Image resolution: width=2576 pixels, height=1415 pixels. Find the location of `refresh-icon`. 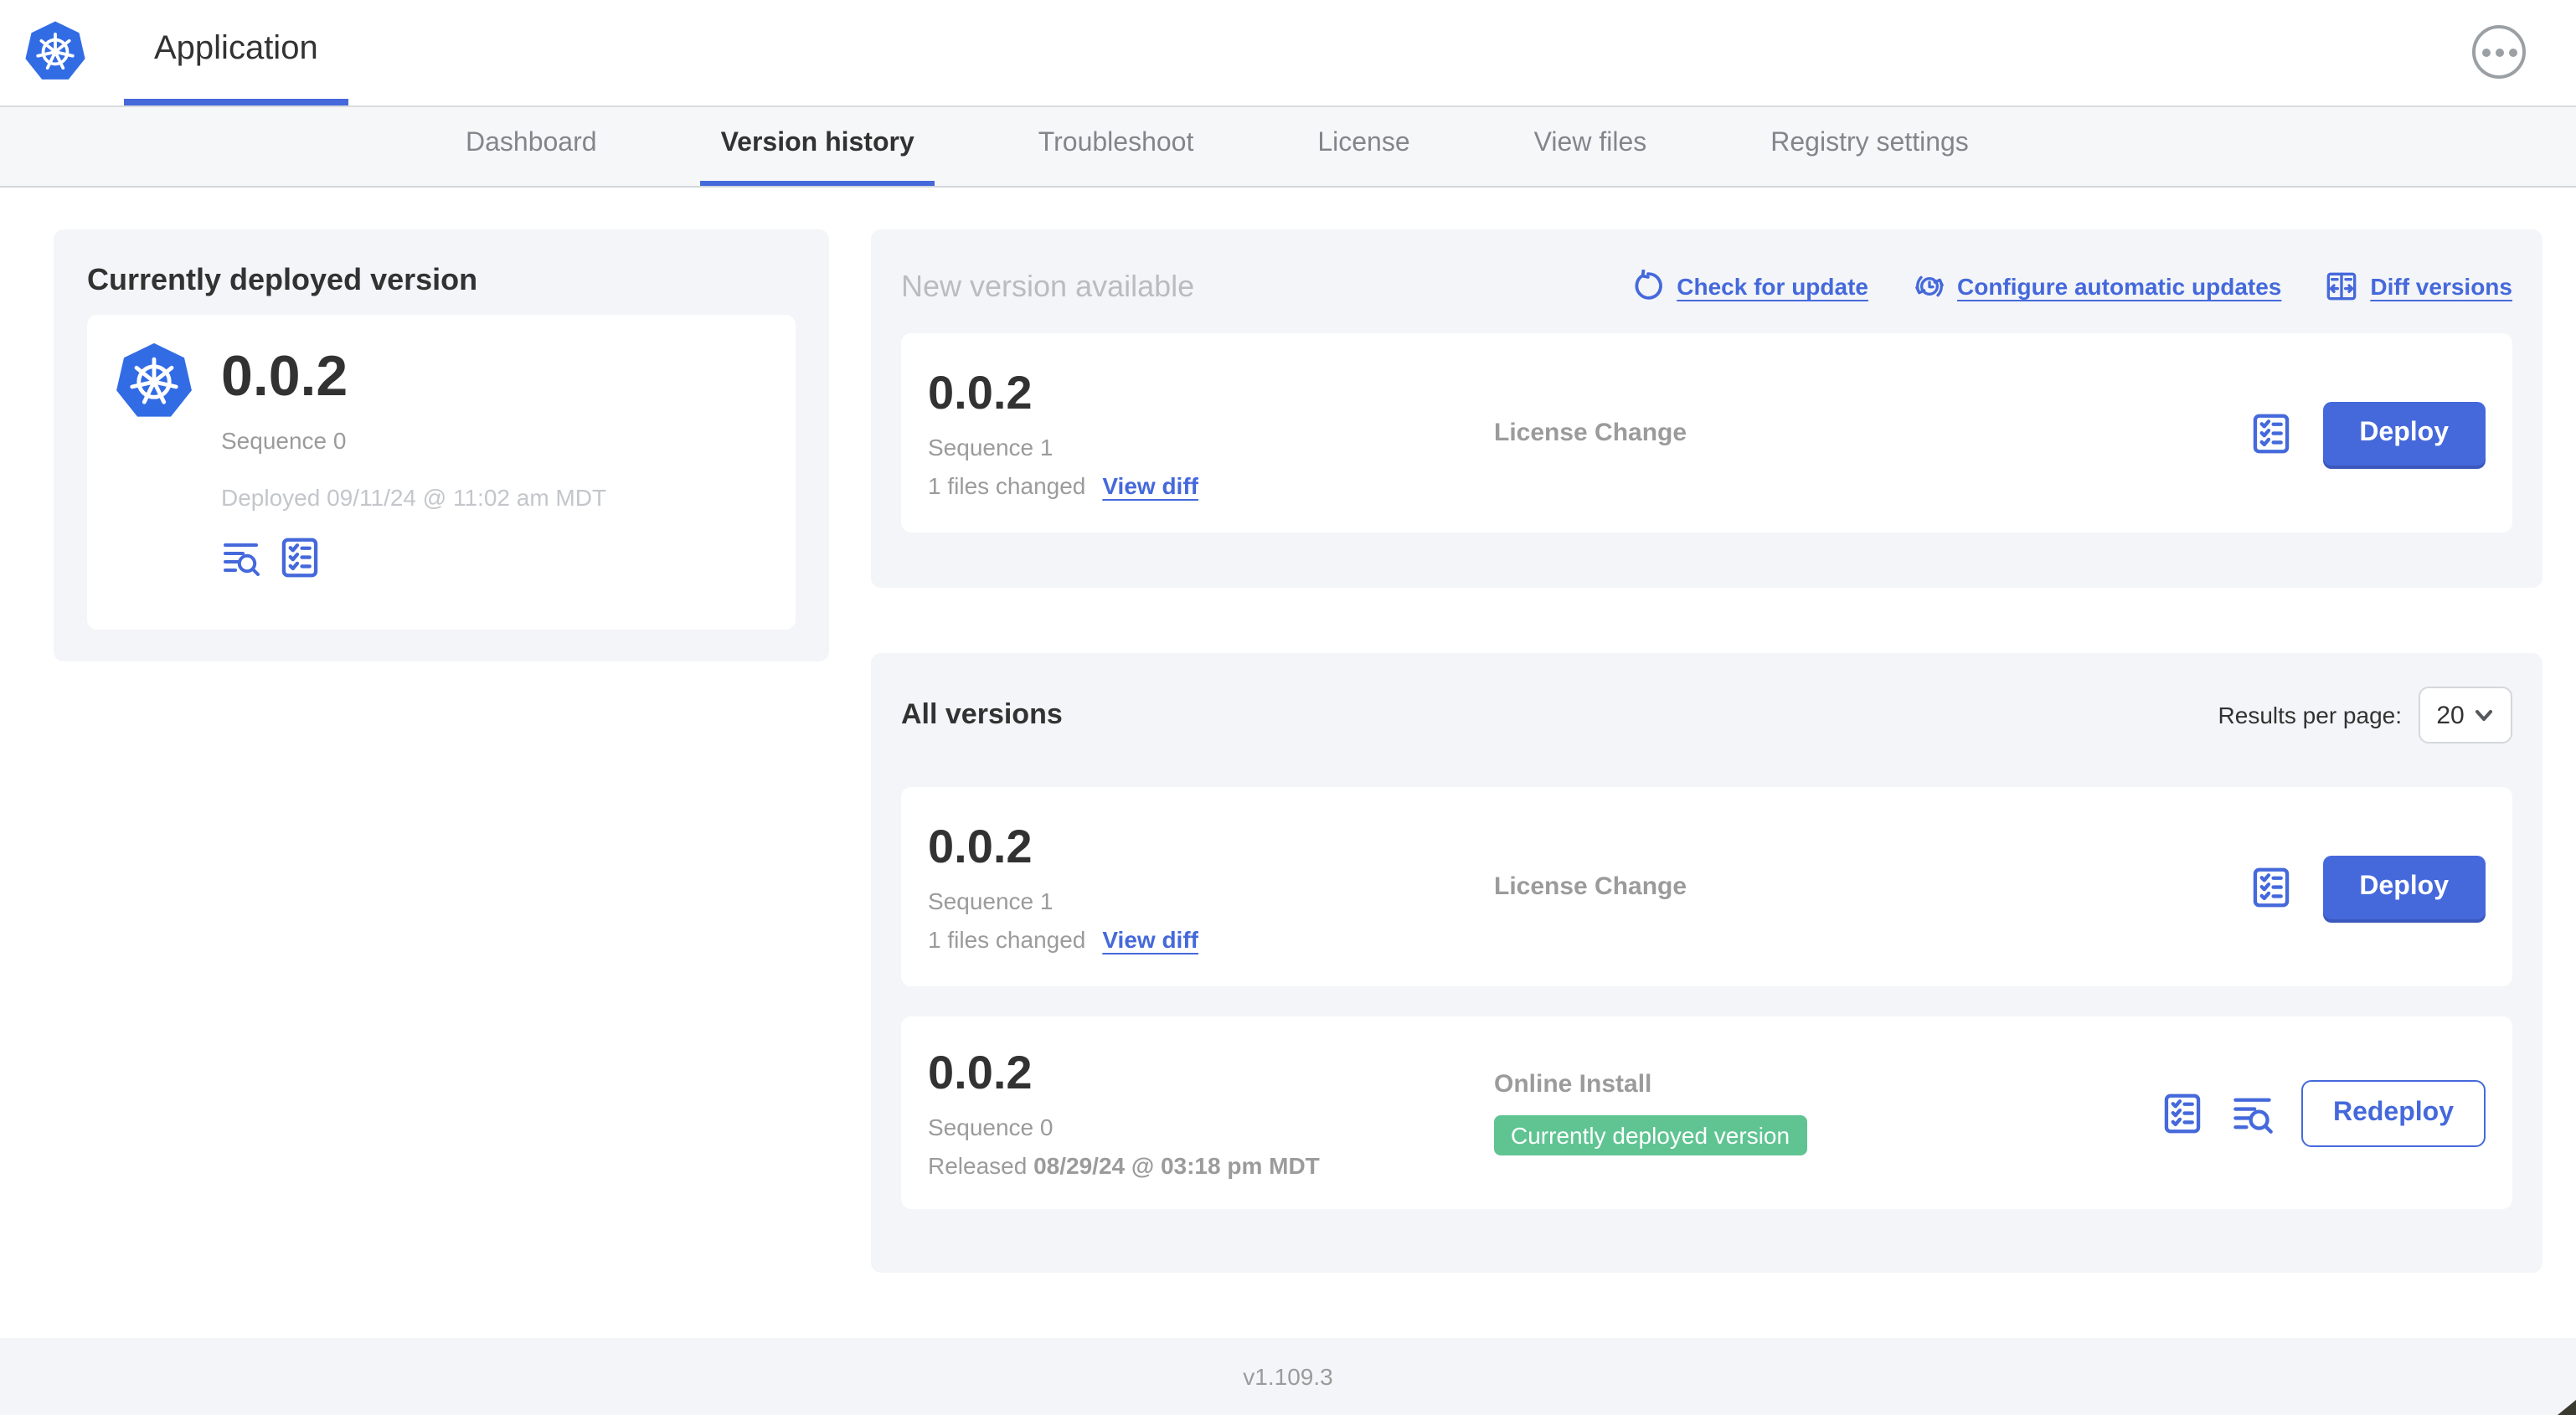

refresh-icon is located at coordinates (1649, 285).